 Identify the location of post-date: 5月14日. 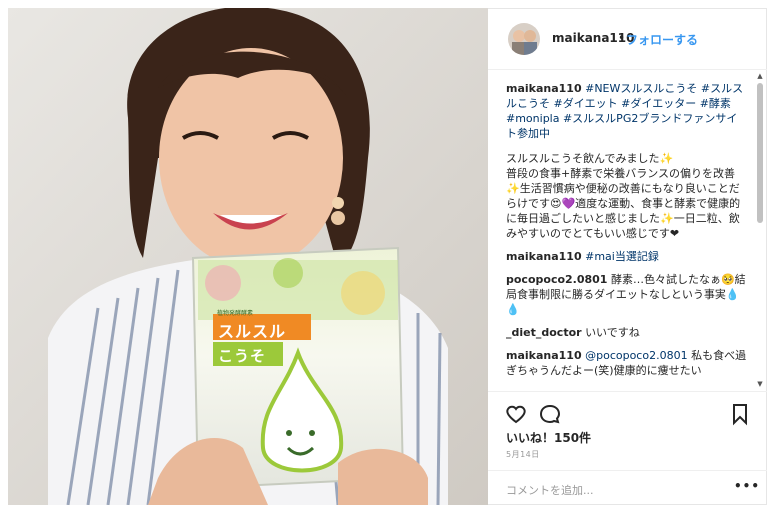
(523, 454).